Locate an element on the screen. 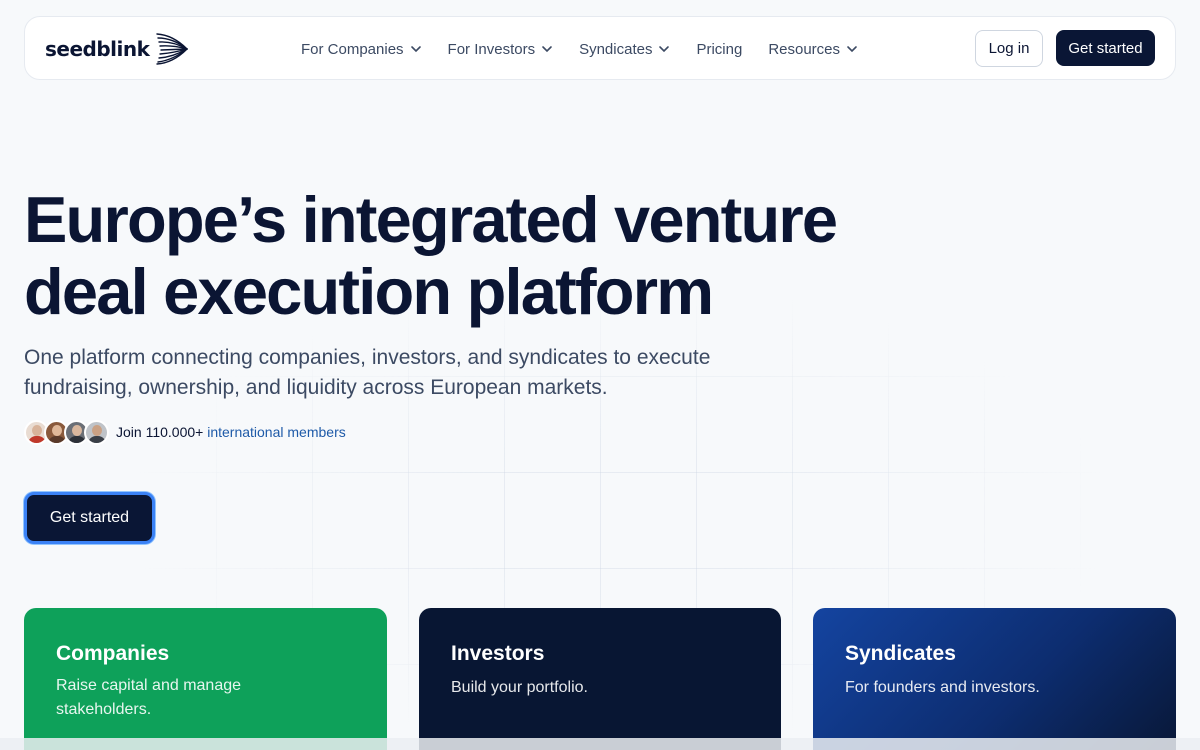 The image size is (1200, 750). cookie-banner-edge is located at coordinates (600, 744).